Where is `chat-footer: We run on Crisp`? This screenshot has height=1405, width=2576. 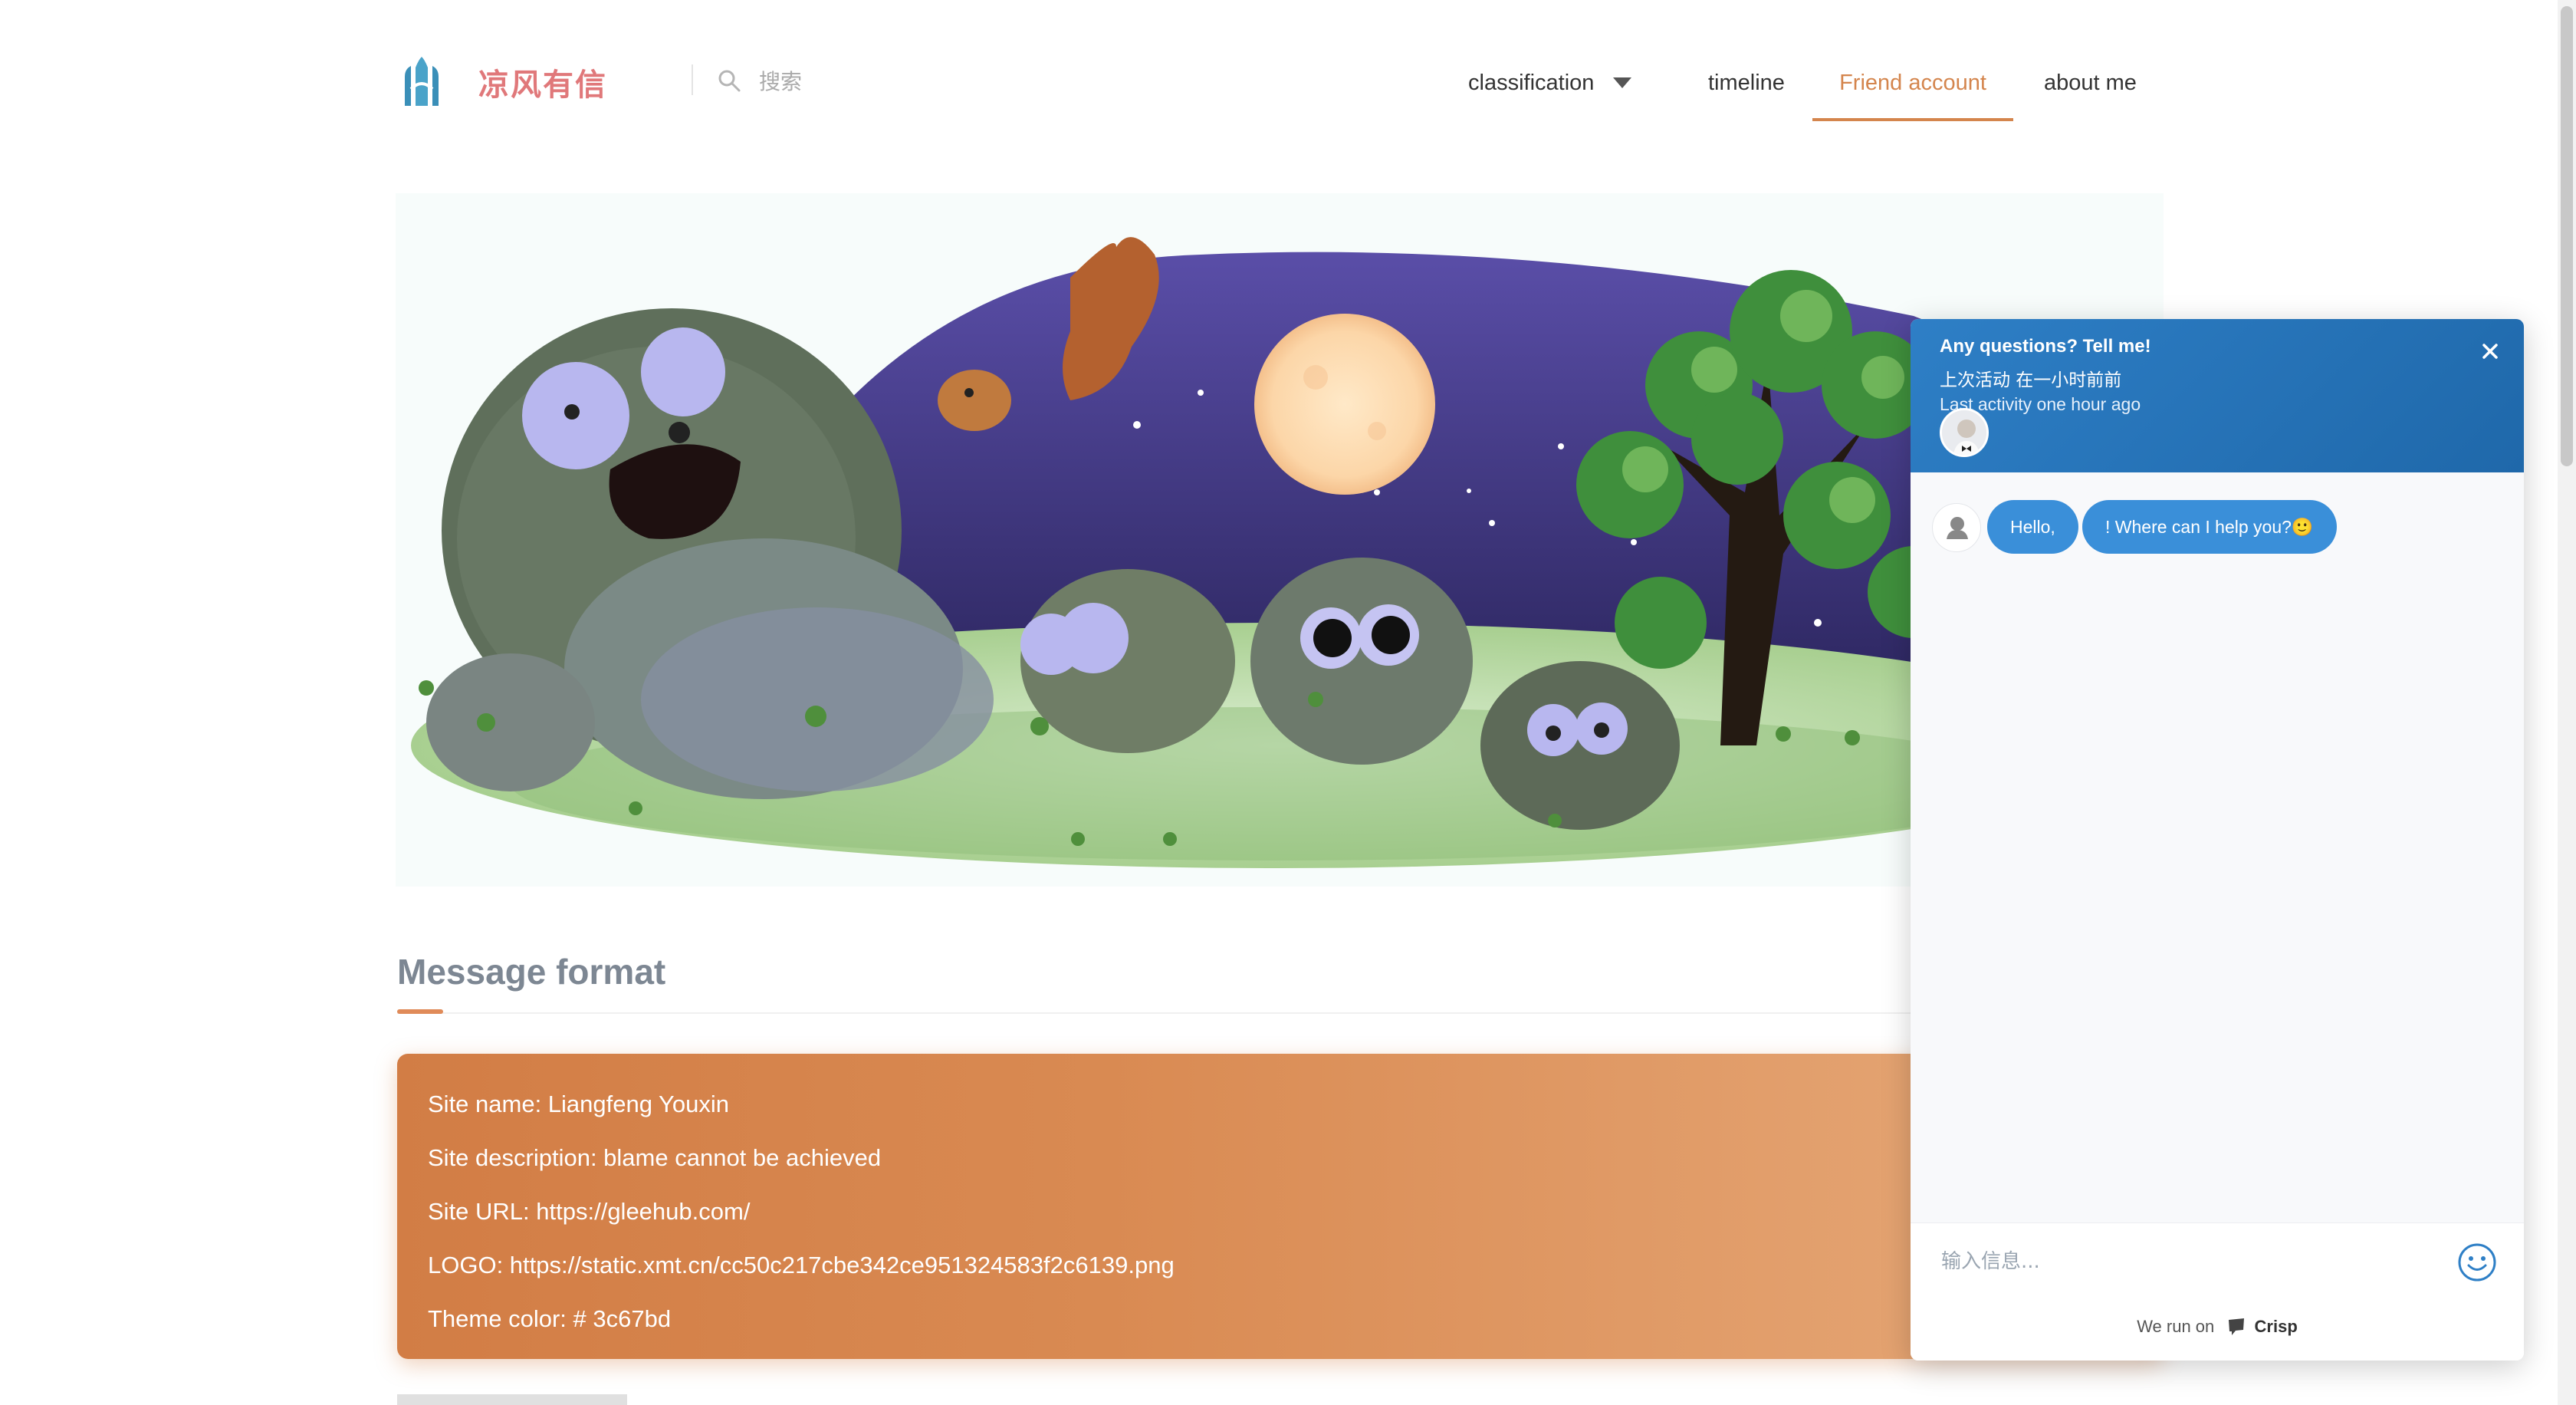
chat-footer: We run on Crisp is located at coordinates (2217, 1330).